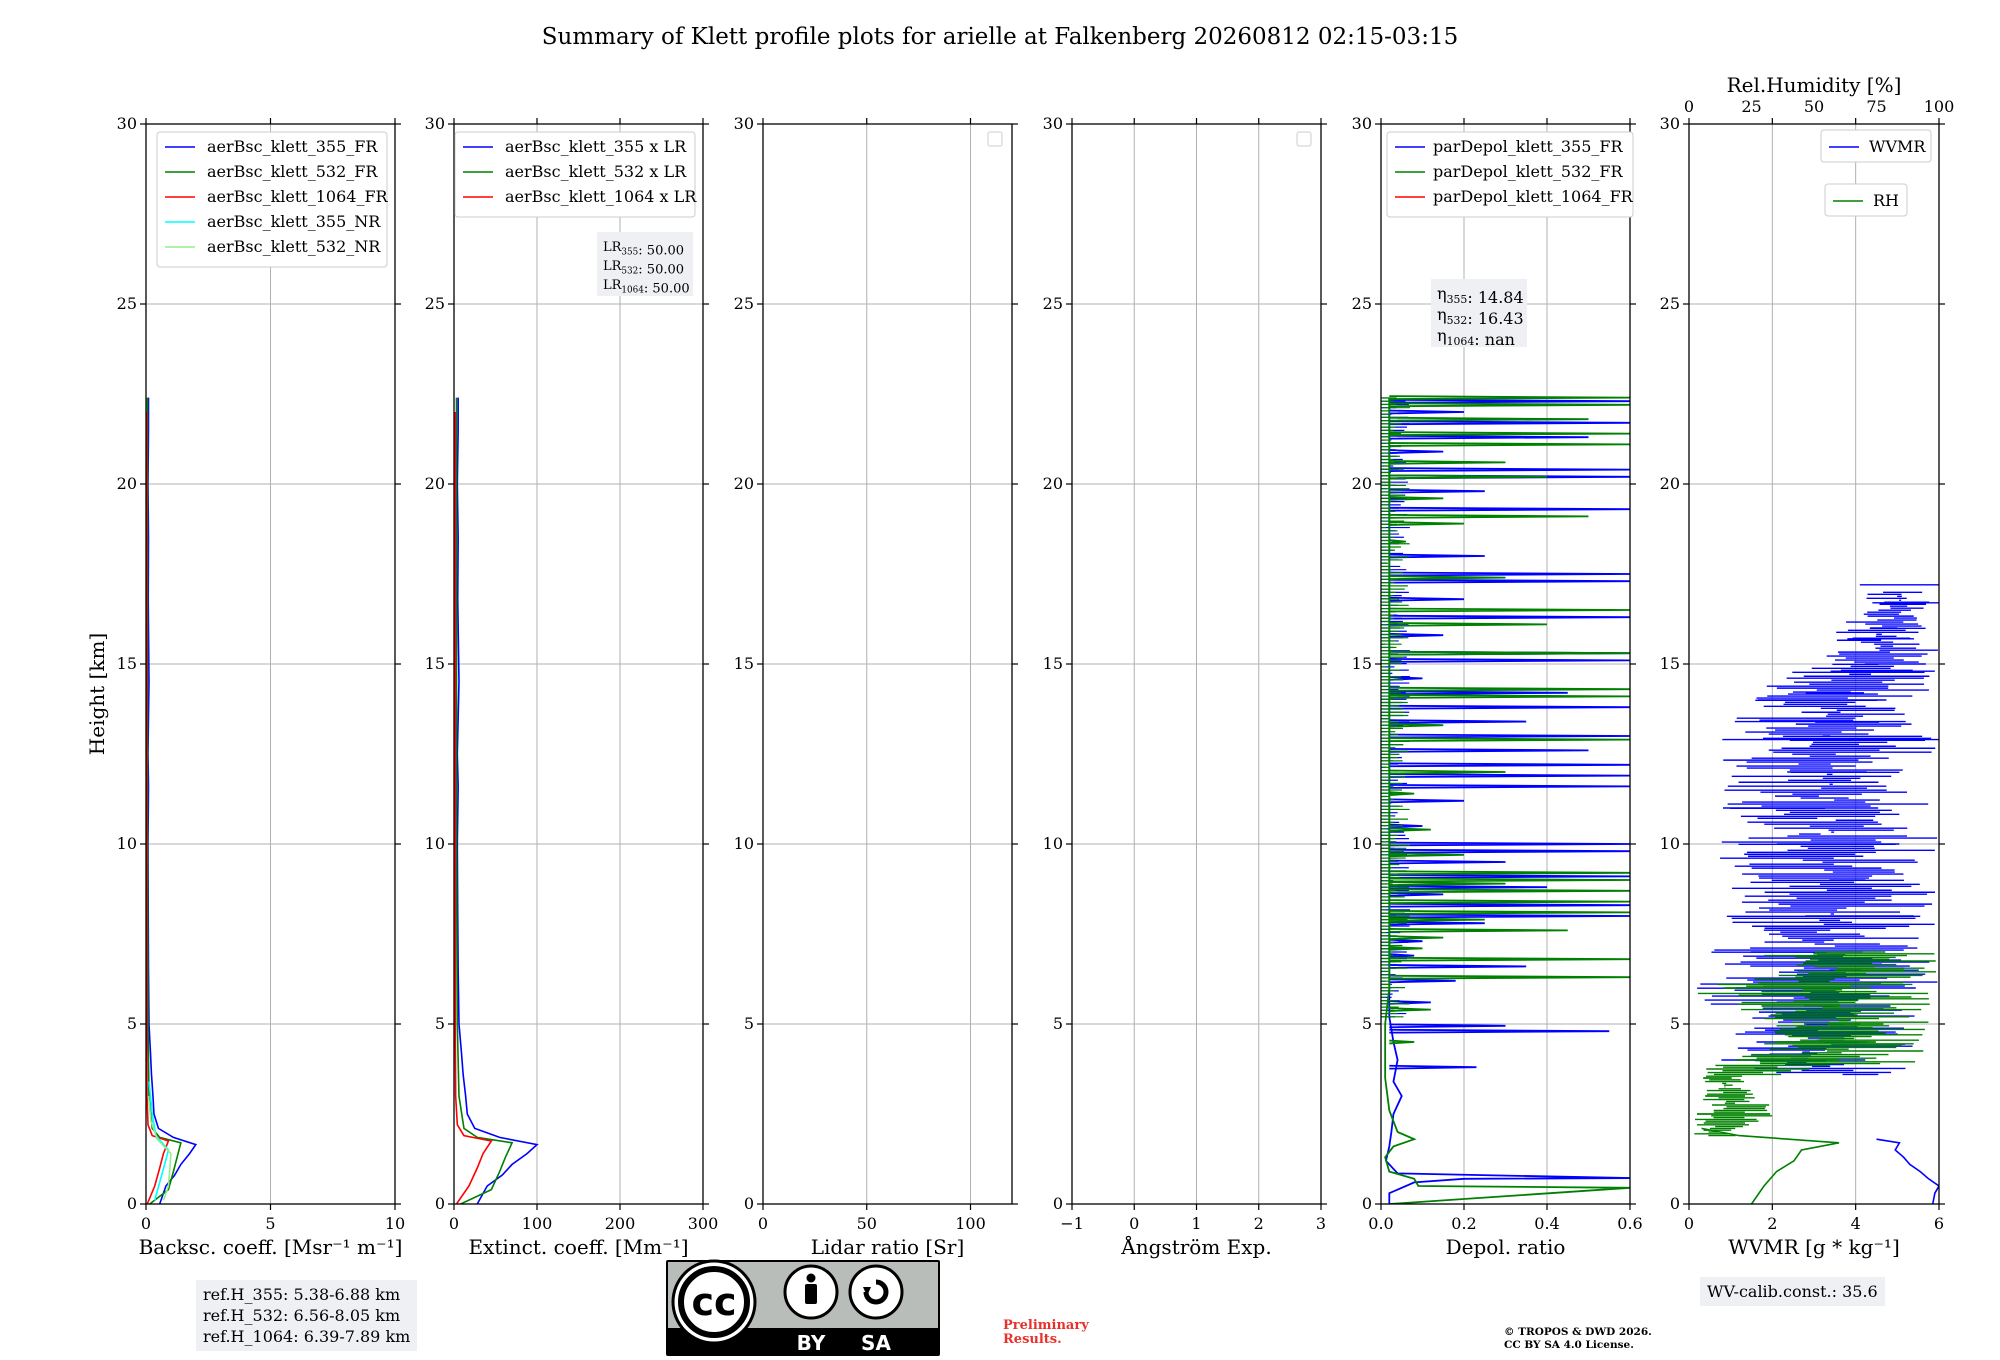 The height and width of the screenshot is (1360, 2000). What do you see at coordinates (473, 808) in the screenshot?
I see `series-aerBsc_klett_1064 x LR` at bounding box center [473, 808].